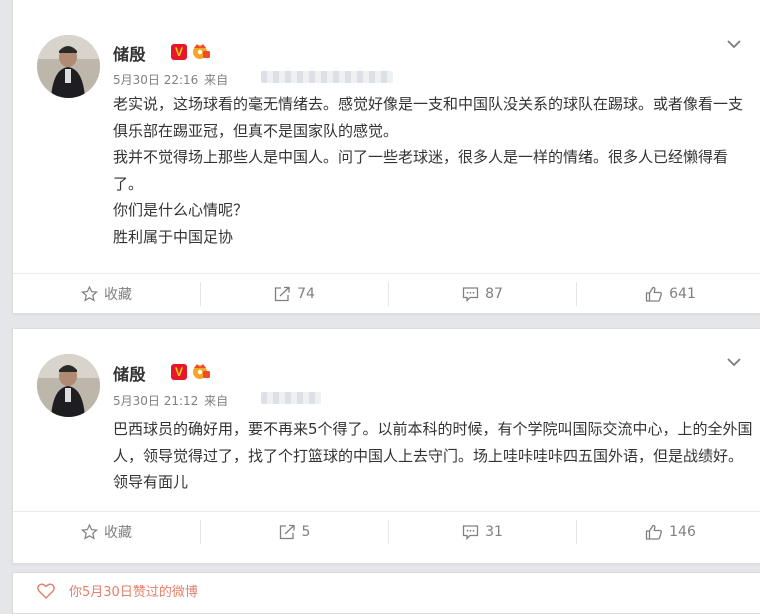 The width and height of the screenshot is (760, 614). I want to click on comment-button: 31, so click(482, 532).